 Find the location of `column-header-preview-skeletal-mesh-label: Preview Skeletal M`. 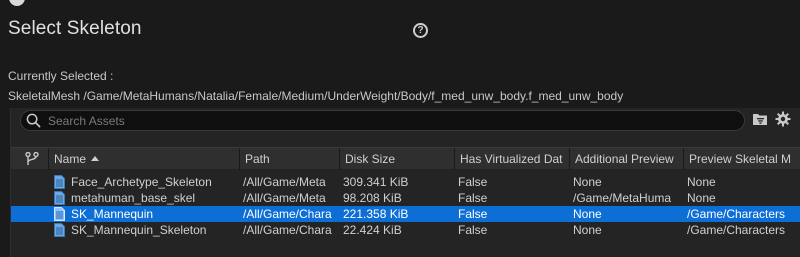

column-header-preview-skeletal-mesh-label: Preview Skeletal M is located at coordinates (740, 159).